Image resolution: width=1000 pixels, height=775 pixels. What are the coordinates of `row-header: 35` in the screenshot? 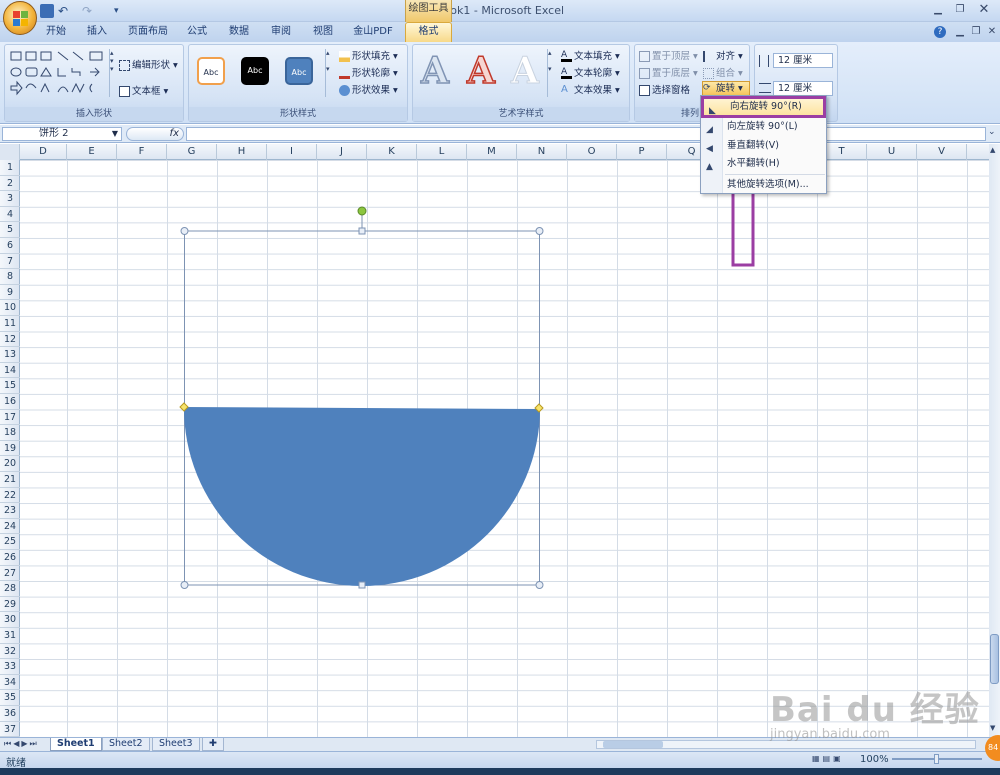 It's located at (10, 698).